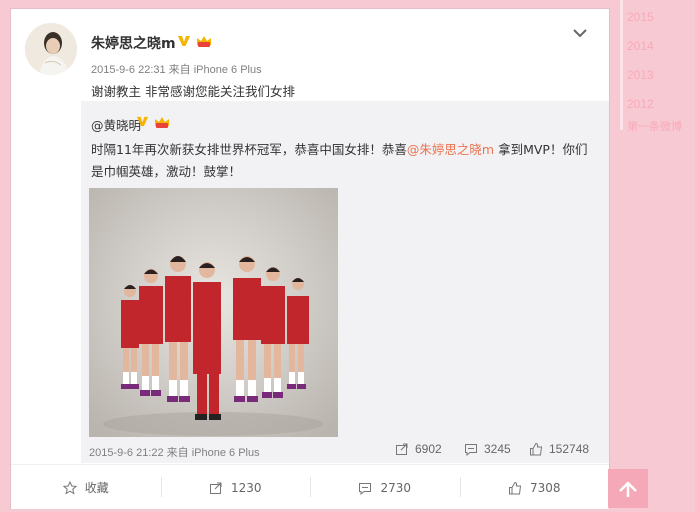 This screenshot has width=695, height=512. I want to click on comment-count: 2730, so click(396, 487).